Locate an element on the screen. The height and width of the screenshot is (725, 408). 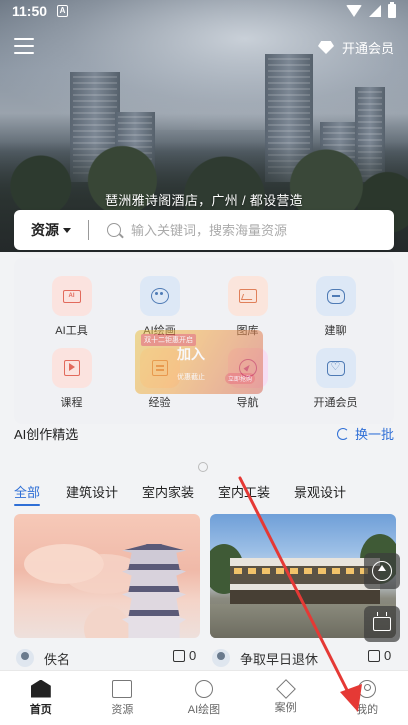
tab-label: 资源 is located at coordinates (122, 709).